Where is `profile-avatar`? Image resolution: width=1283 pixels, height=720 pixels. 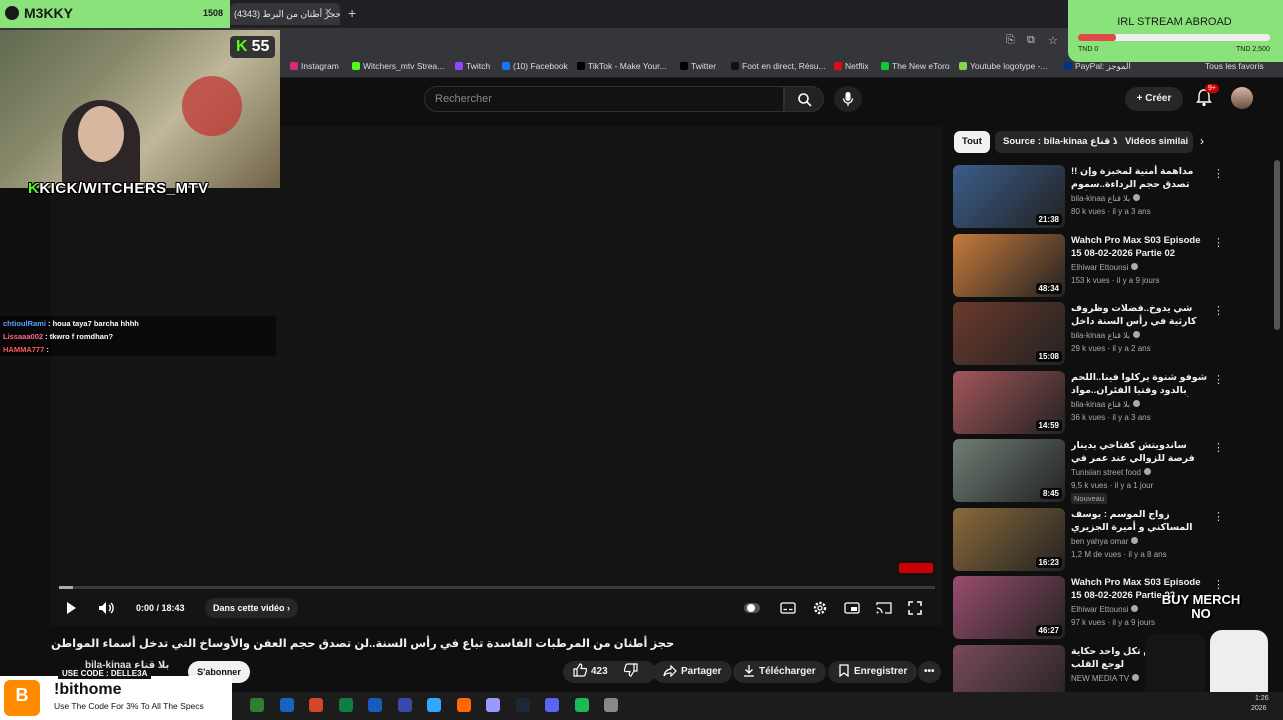
profile-avatar is located at coordinates (1242, 98).